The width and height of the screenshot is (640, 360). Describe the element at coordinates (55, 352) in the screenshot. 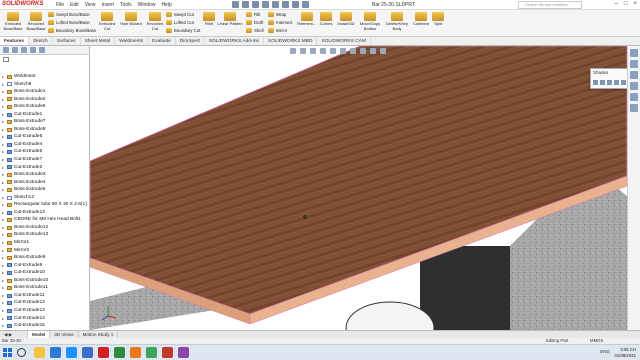

I see `edge-app-icon` at that location.